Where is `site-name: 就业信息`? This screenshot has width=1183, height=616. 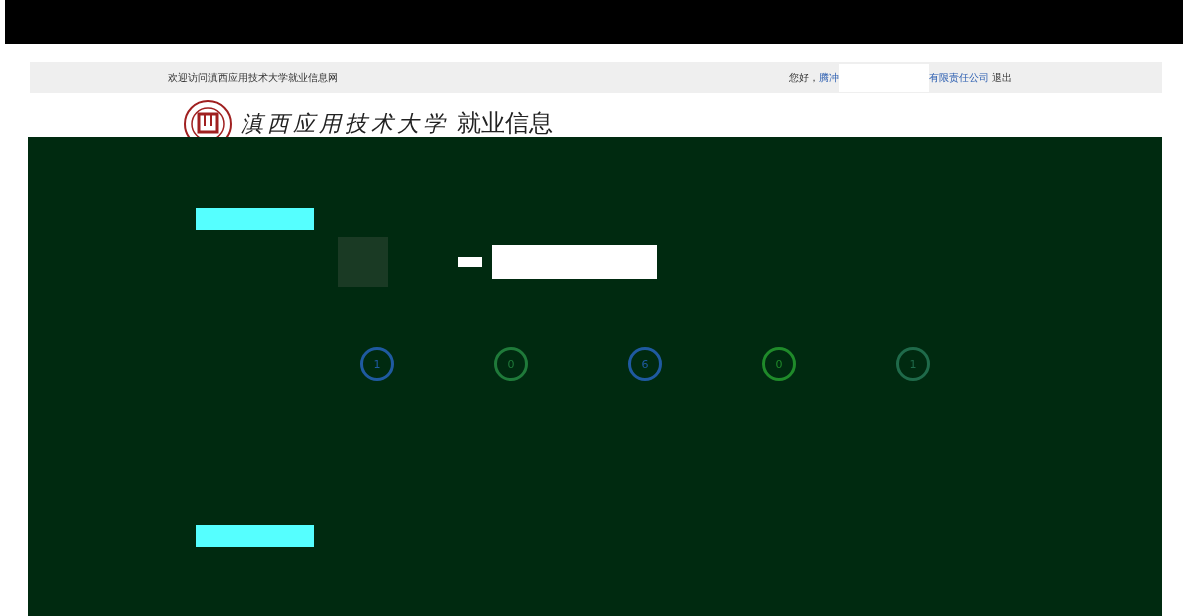 site-name: 就业信息 is located at coordinates (505, 123).